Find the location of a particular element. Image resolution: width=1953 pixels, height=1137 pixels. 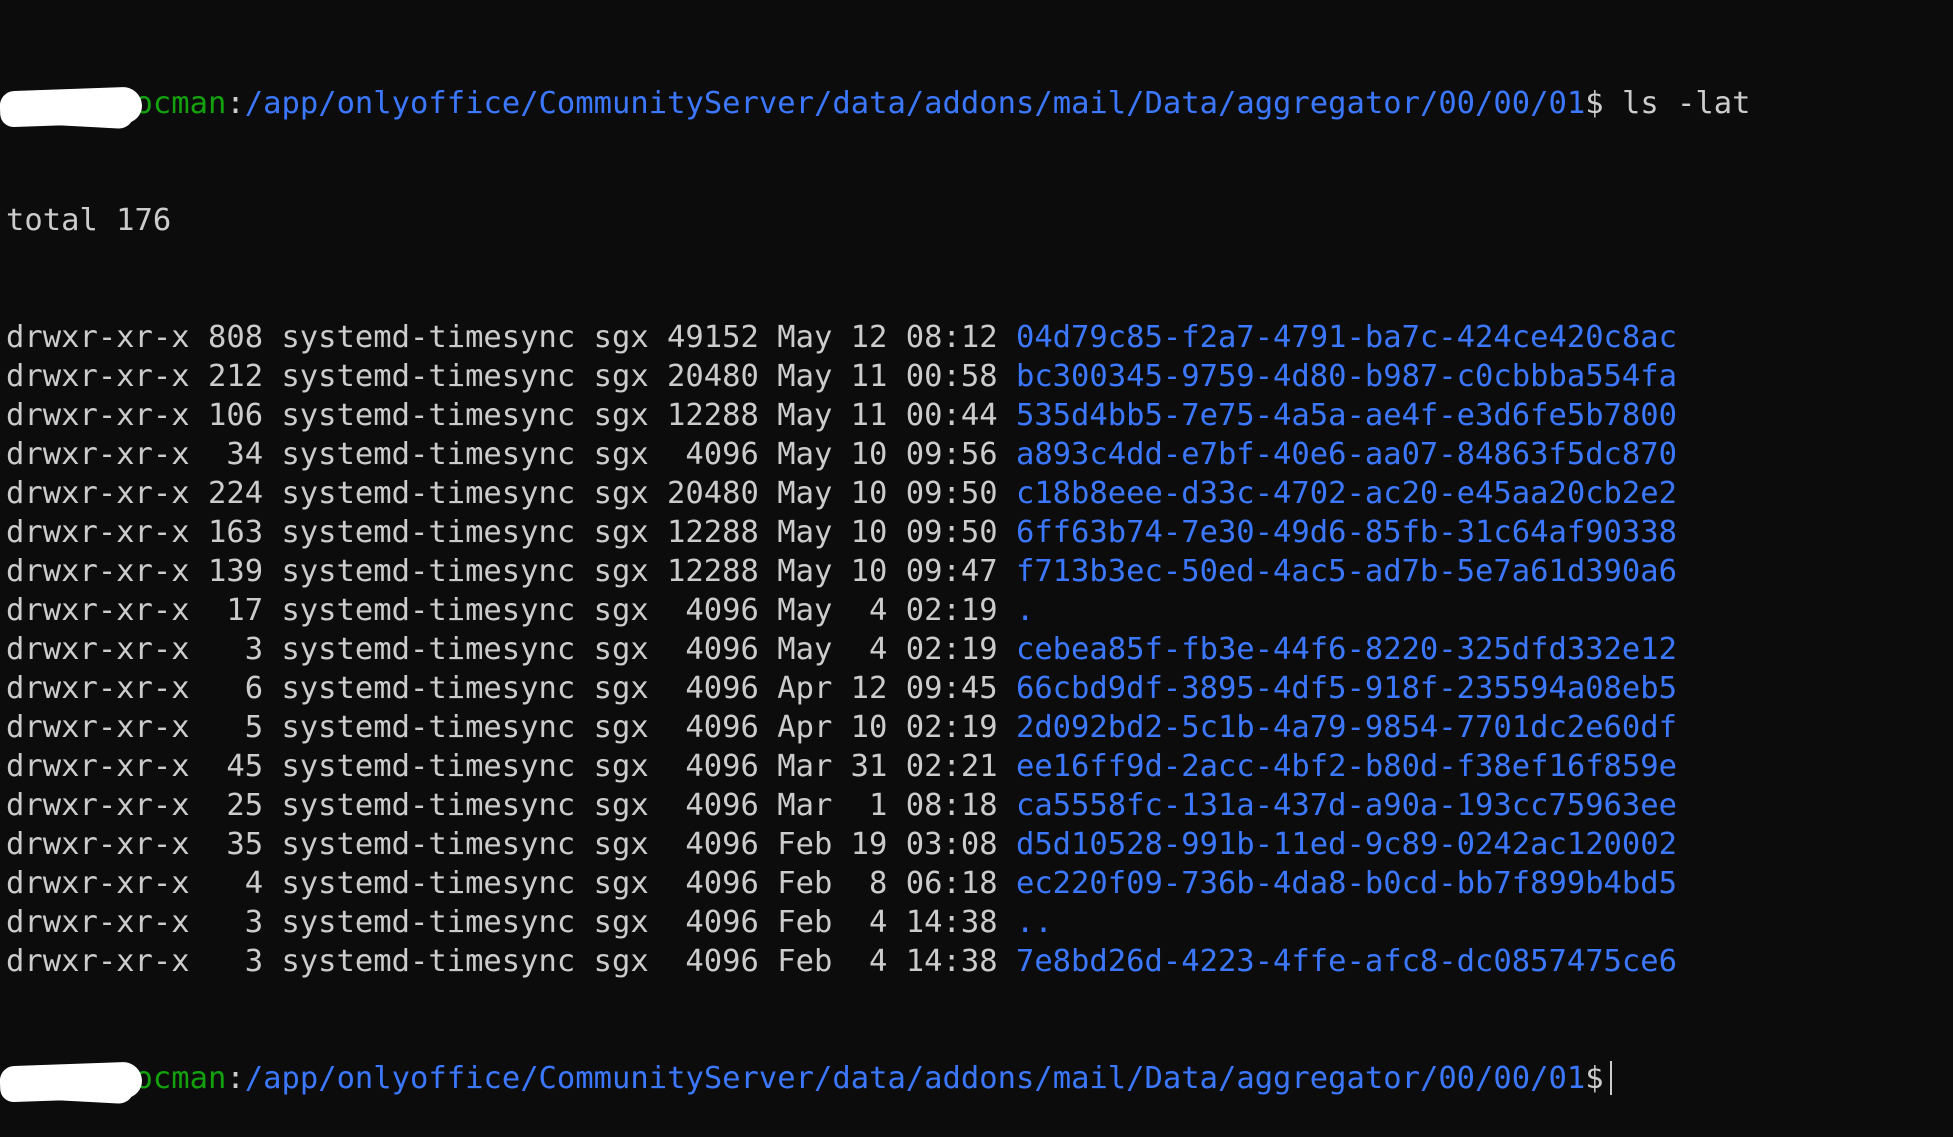

directory-name: a893c4dd-e7bf-40e6-aa07-84863f5dc870 is located at coordinates (1346, 454).